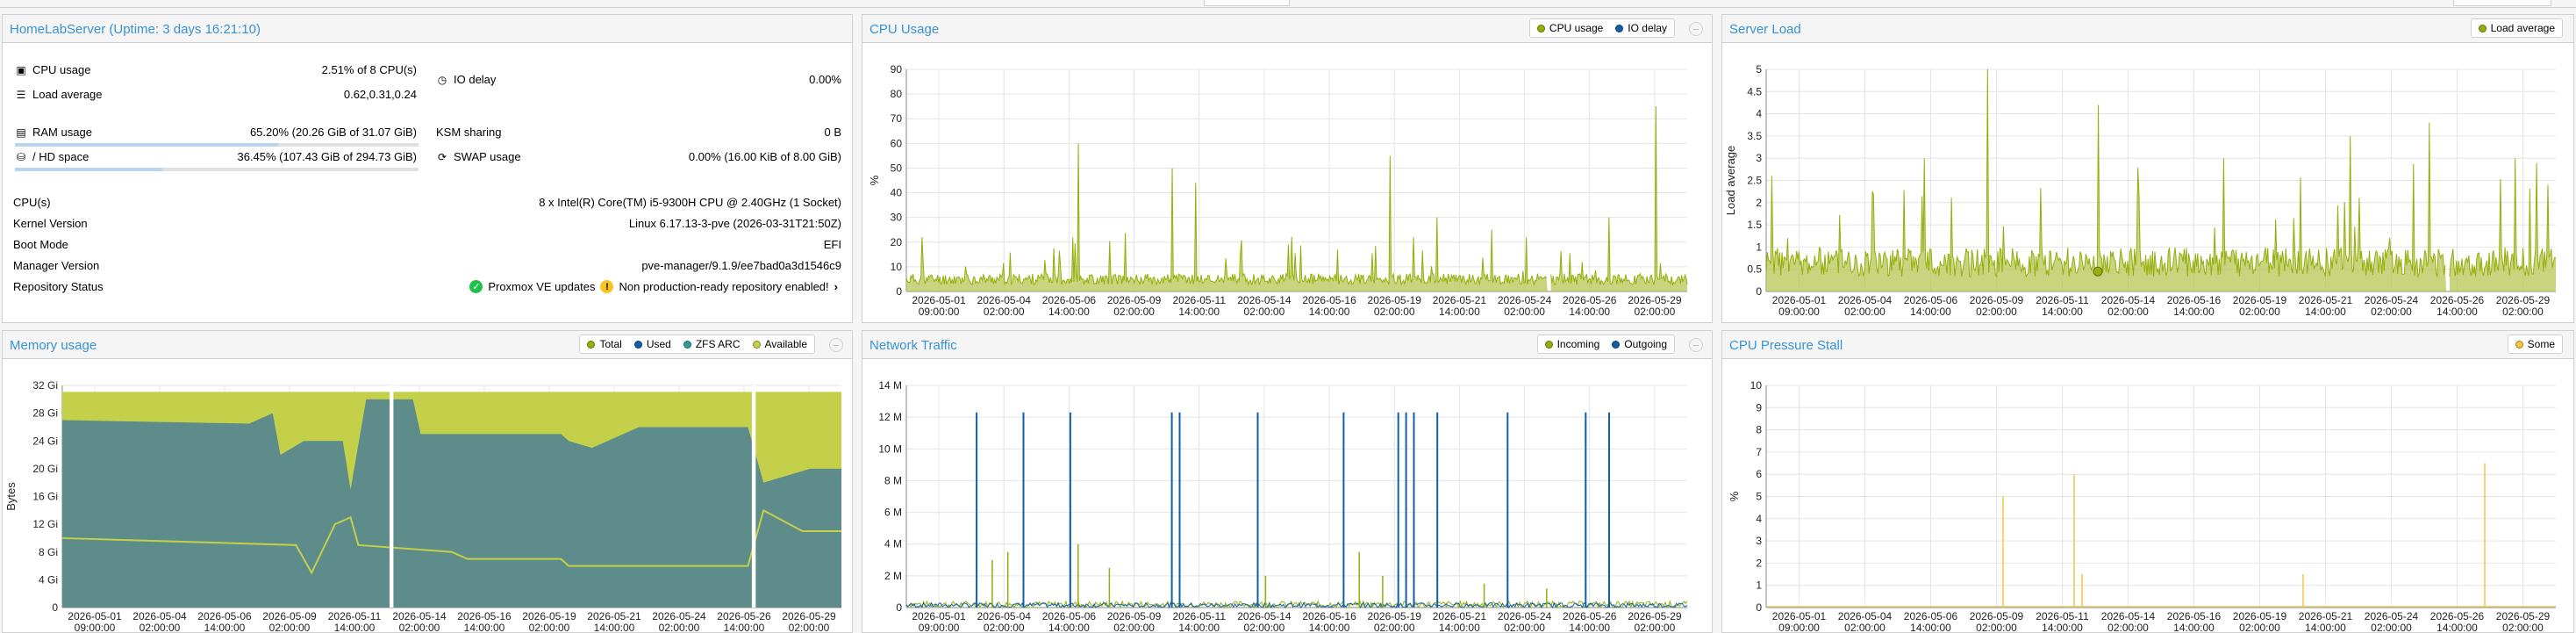 The image size is (2576, 633). What do you see at coordinates (2392, 300) in the screenshot?
I see `x-tick-label: 2026-05-24` at bounding box center [2392, 300].